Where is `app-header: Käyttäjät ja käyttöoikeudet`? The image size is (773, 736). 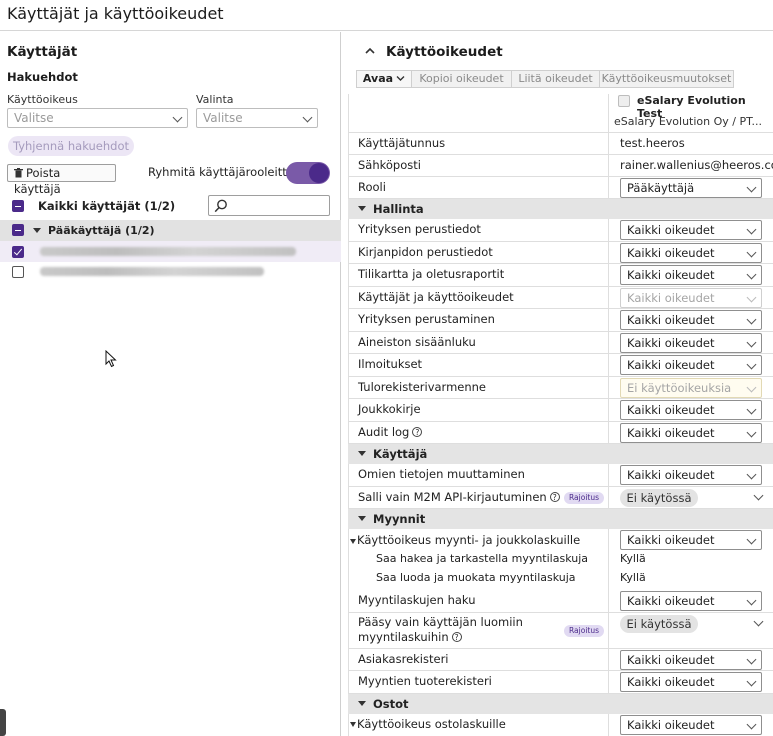 app-header: Käyttäjät ja käyttöoikeudet is located at coordinates (386, 15).